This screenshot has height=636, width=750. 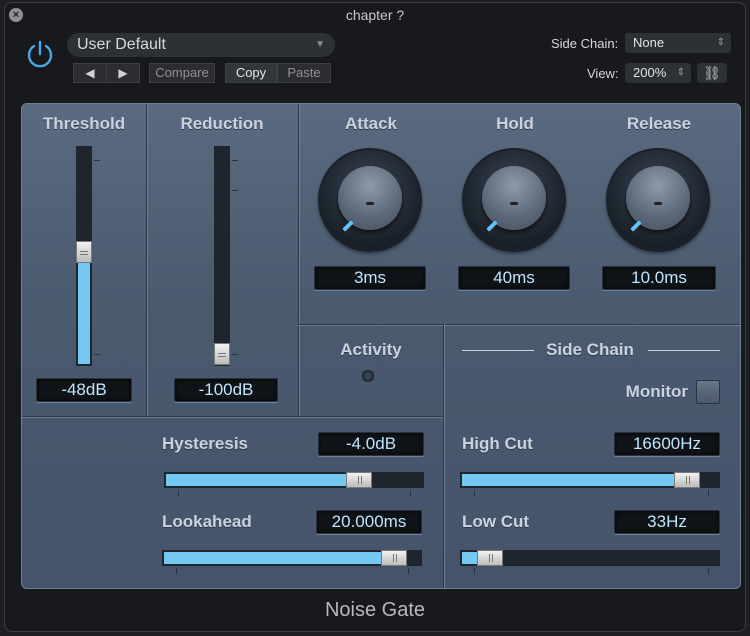 I want to click on side-chain-select: None ⇕, so click(x=678, y=43).